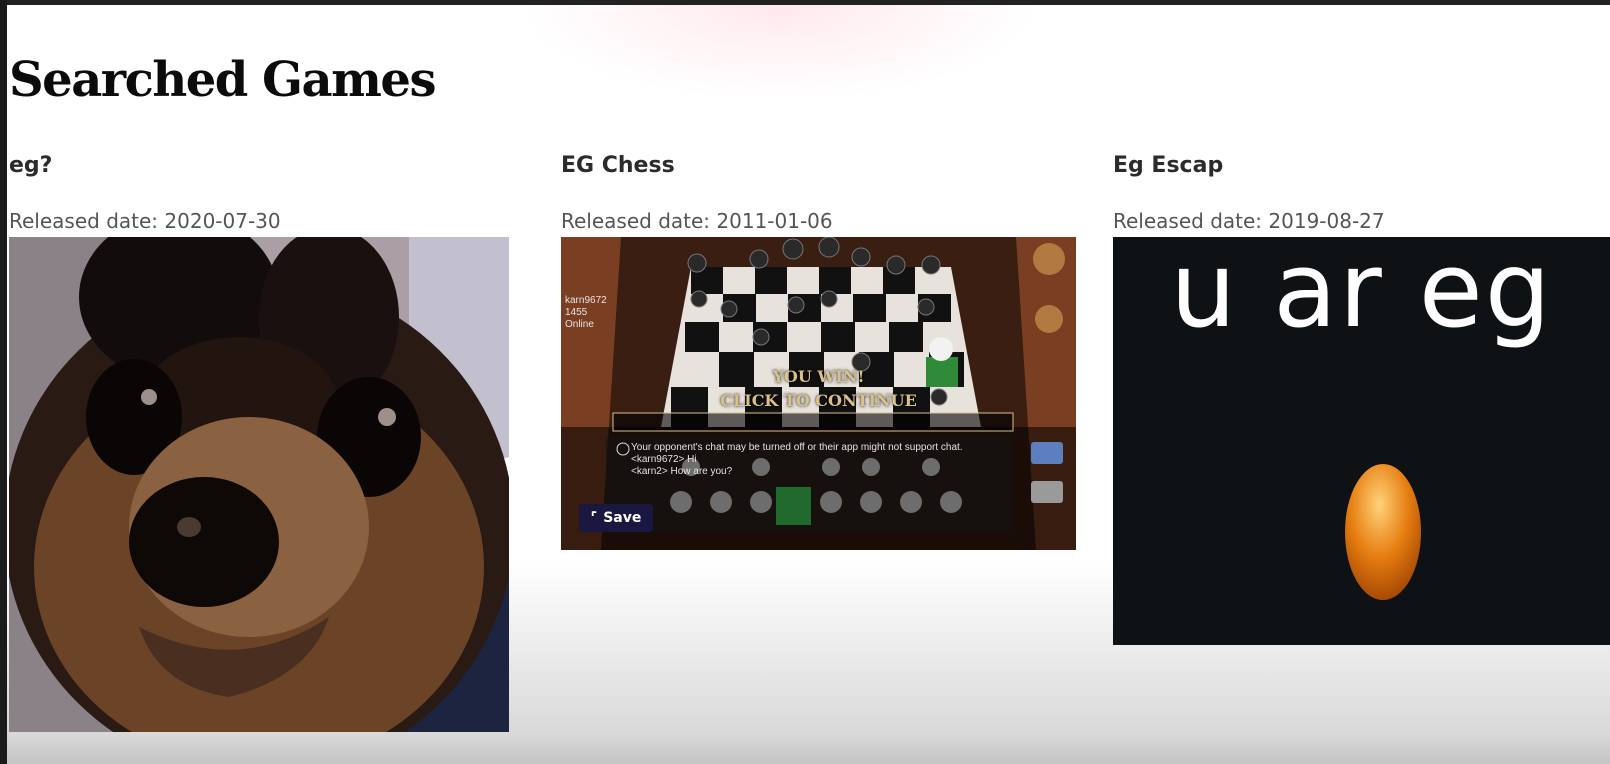 Image resolution: width=1610 pixels, height=764 pixels. I want to click on crop-icon: ⌜, so click(594, 518).